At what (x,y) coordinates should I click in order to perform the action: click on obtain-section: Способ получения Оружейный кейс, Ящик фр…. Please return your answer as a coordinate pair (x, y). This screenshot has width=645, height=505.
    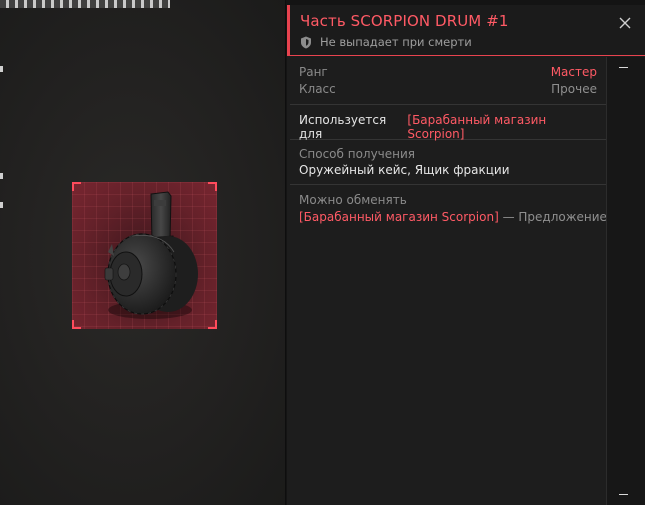
    Looking at the image, I should click on (448, 162).